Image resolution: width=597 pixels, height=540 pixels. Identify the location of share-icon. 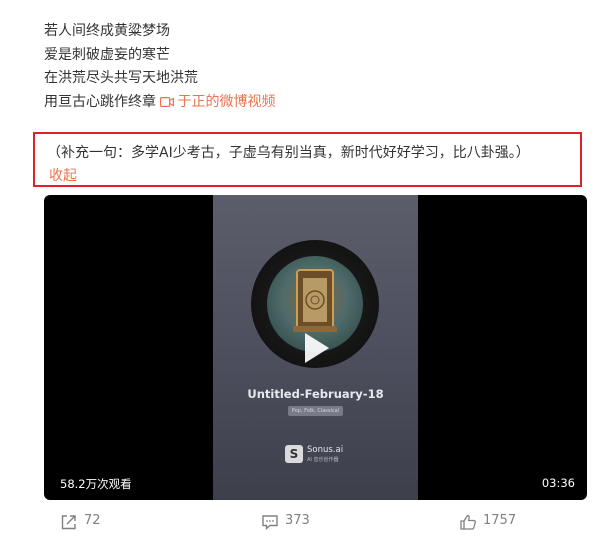
(68, 522).